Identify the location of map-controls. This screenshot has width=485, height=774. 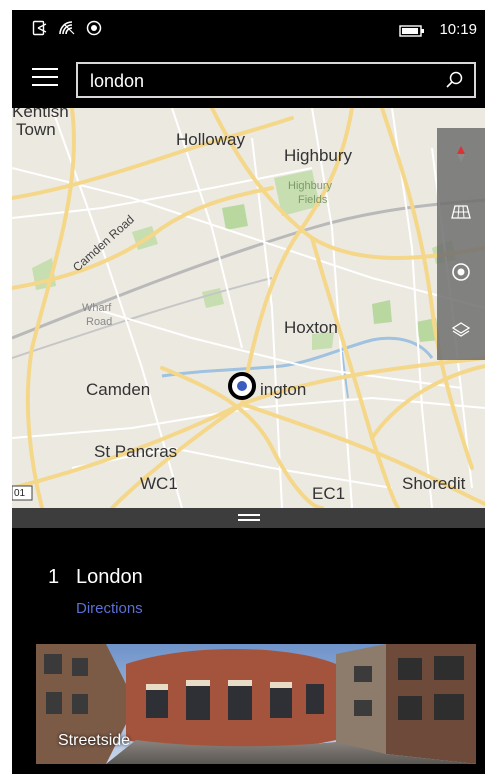
(461, 244).